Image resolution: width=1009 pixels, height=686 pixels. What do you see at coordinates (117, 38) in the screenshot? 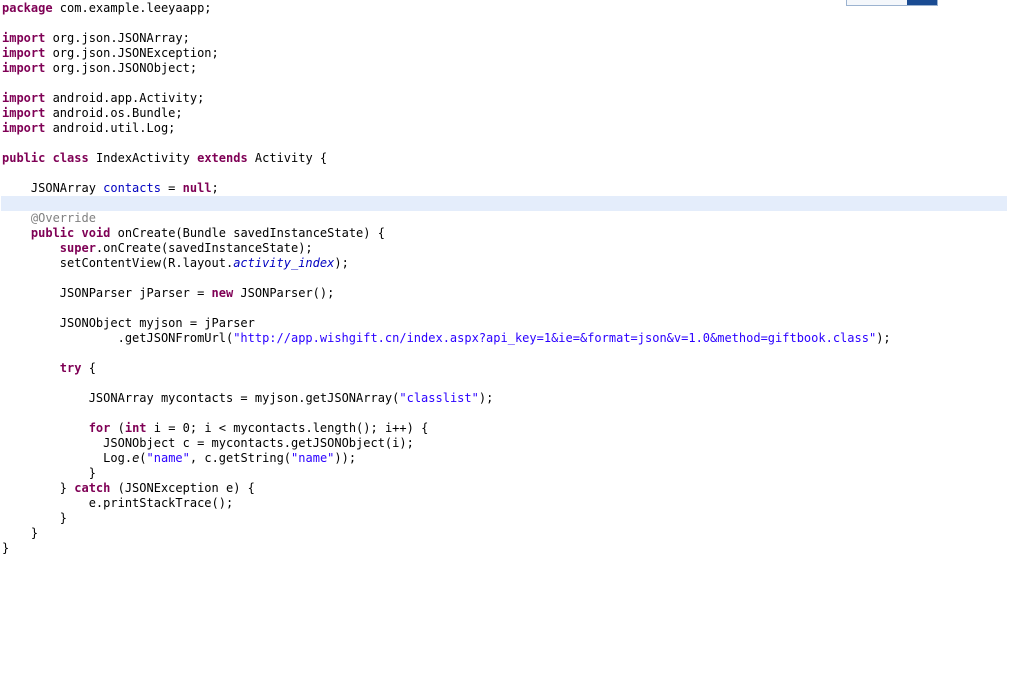
I see `code-token-pln: org.json.JSONArray;` at bounding box center [117, 38].